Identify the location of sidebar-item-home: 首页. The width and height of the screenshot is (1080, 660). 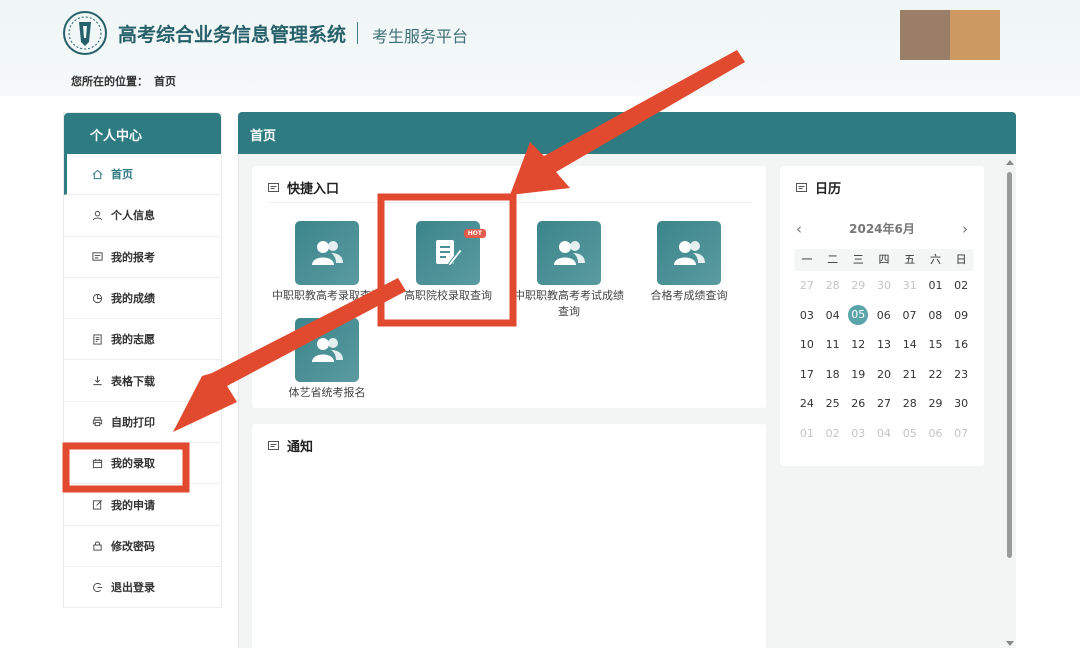
(142, 175).